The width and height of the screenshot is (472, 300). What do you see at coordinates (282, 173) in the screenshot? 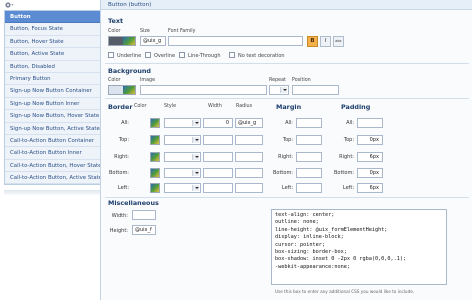
I see `margin-bottom-label: Bottom:` at bounding box center [282, 173].